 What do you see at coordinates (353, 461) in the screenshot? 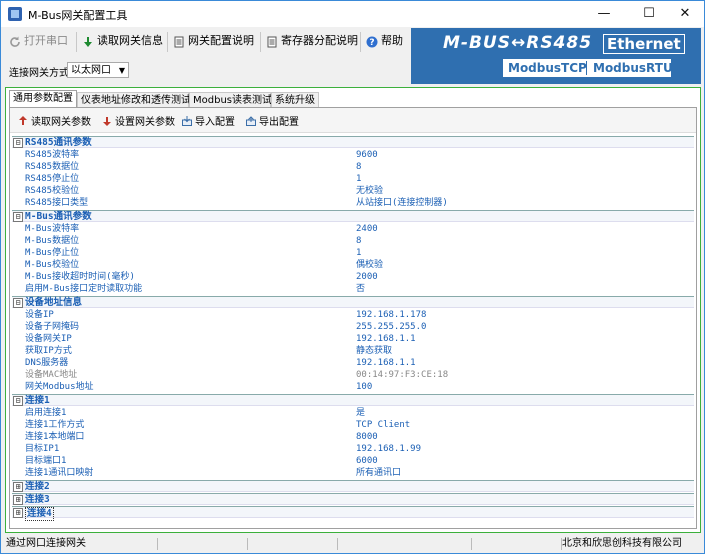
I see `property-row: 目标端口1 6000` at bounding box center [353, 461].